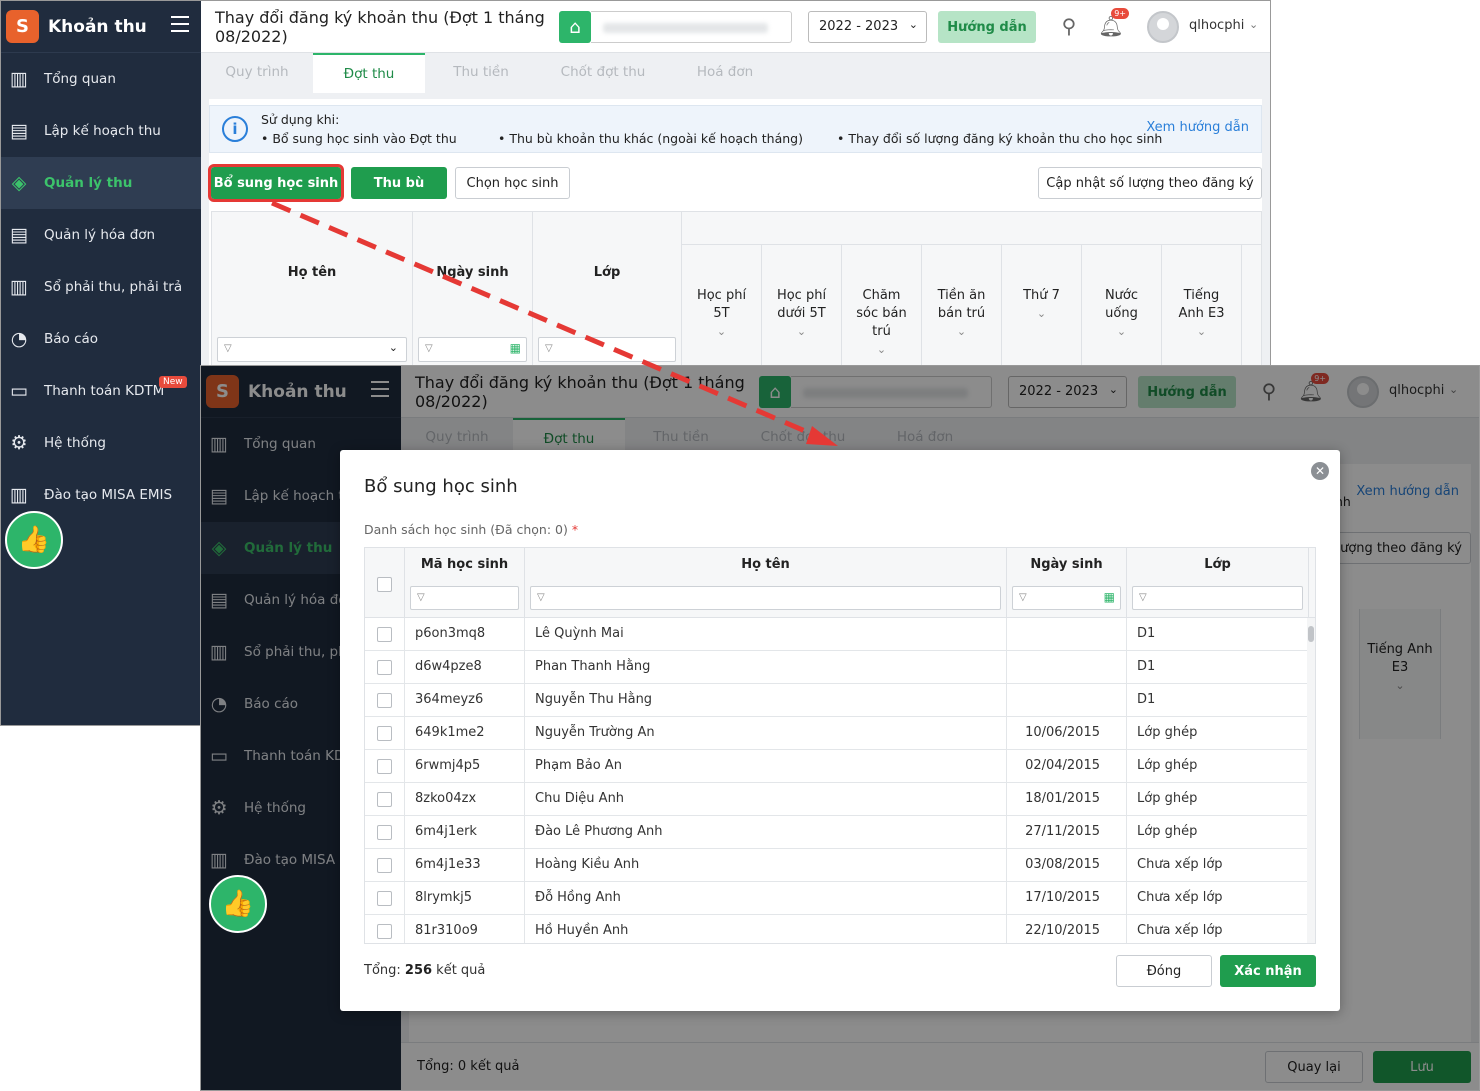 Image resolution: width=1480 pixels, height=1091 pixels. I want to click on dialog-total: Tổng: 256 kết quả, so click(424, 970).